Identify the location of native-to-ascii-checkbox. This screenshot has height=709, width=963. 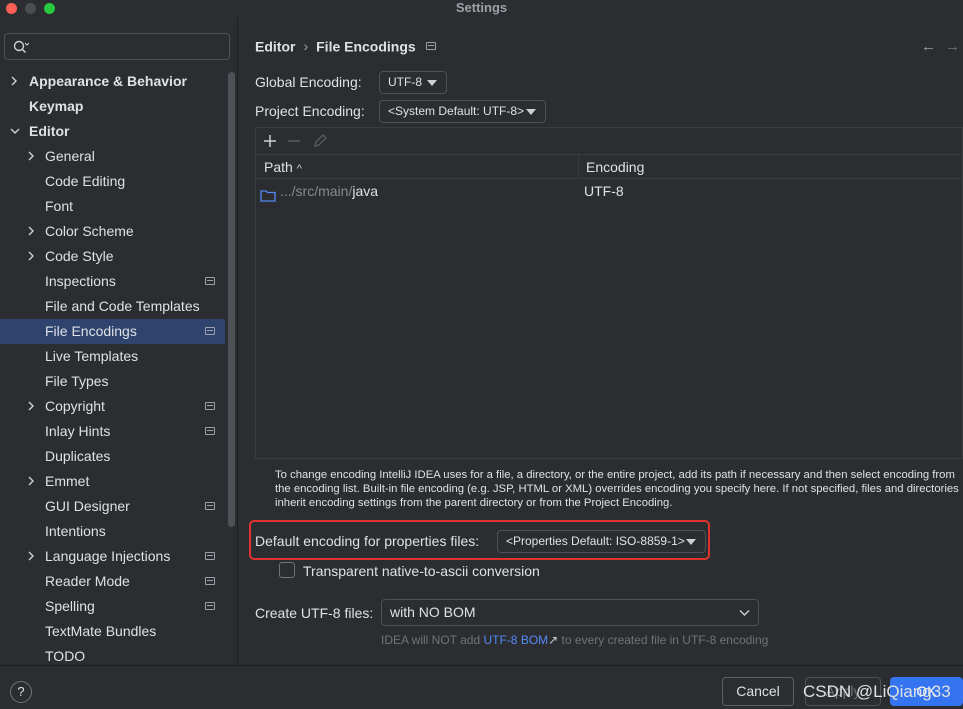
(287, 570).